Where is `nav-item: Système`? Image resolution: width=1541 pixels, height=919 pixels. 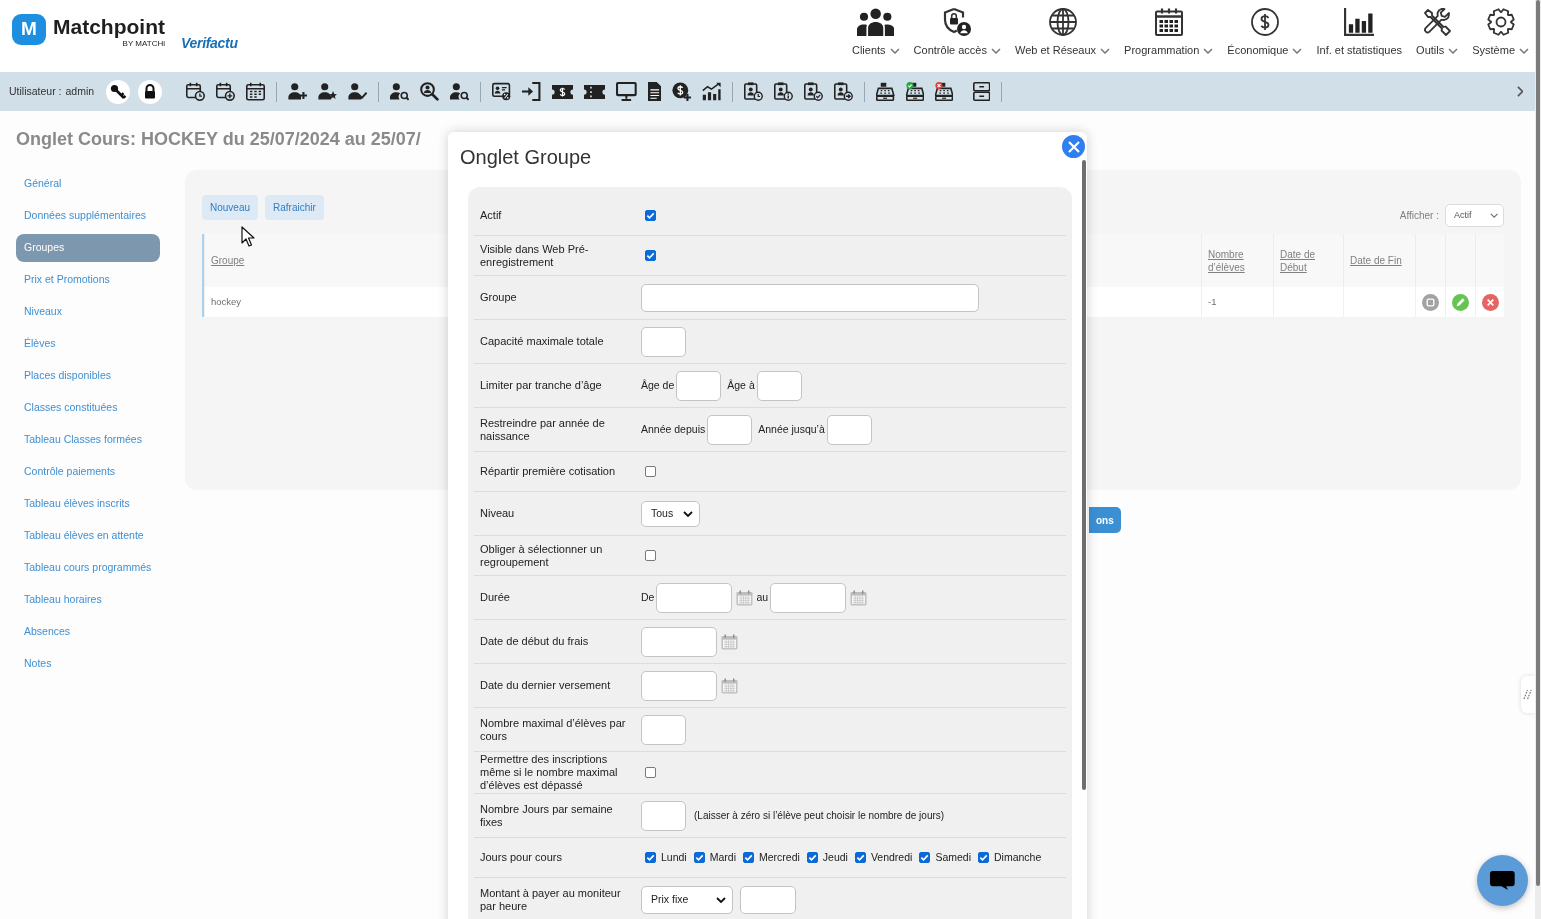
nav-item: Système is located at coordinates (1500, 32).